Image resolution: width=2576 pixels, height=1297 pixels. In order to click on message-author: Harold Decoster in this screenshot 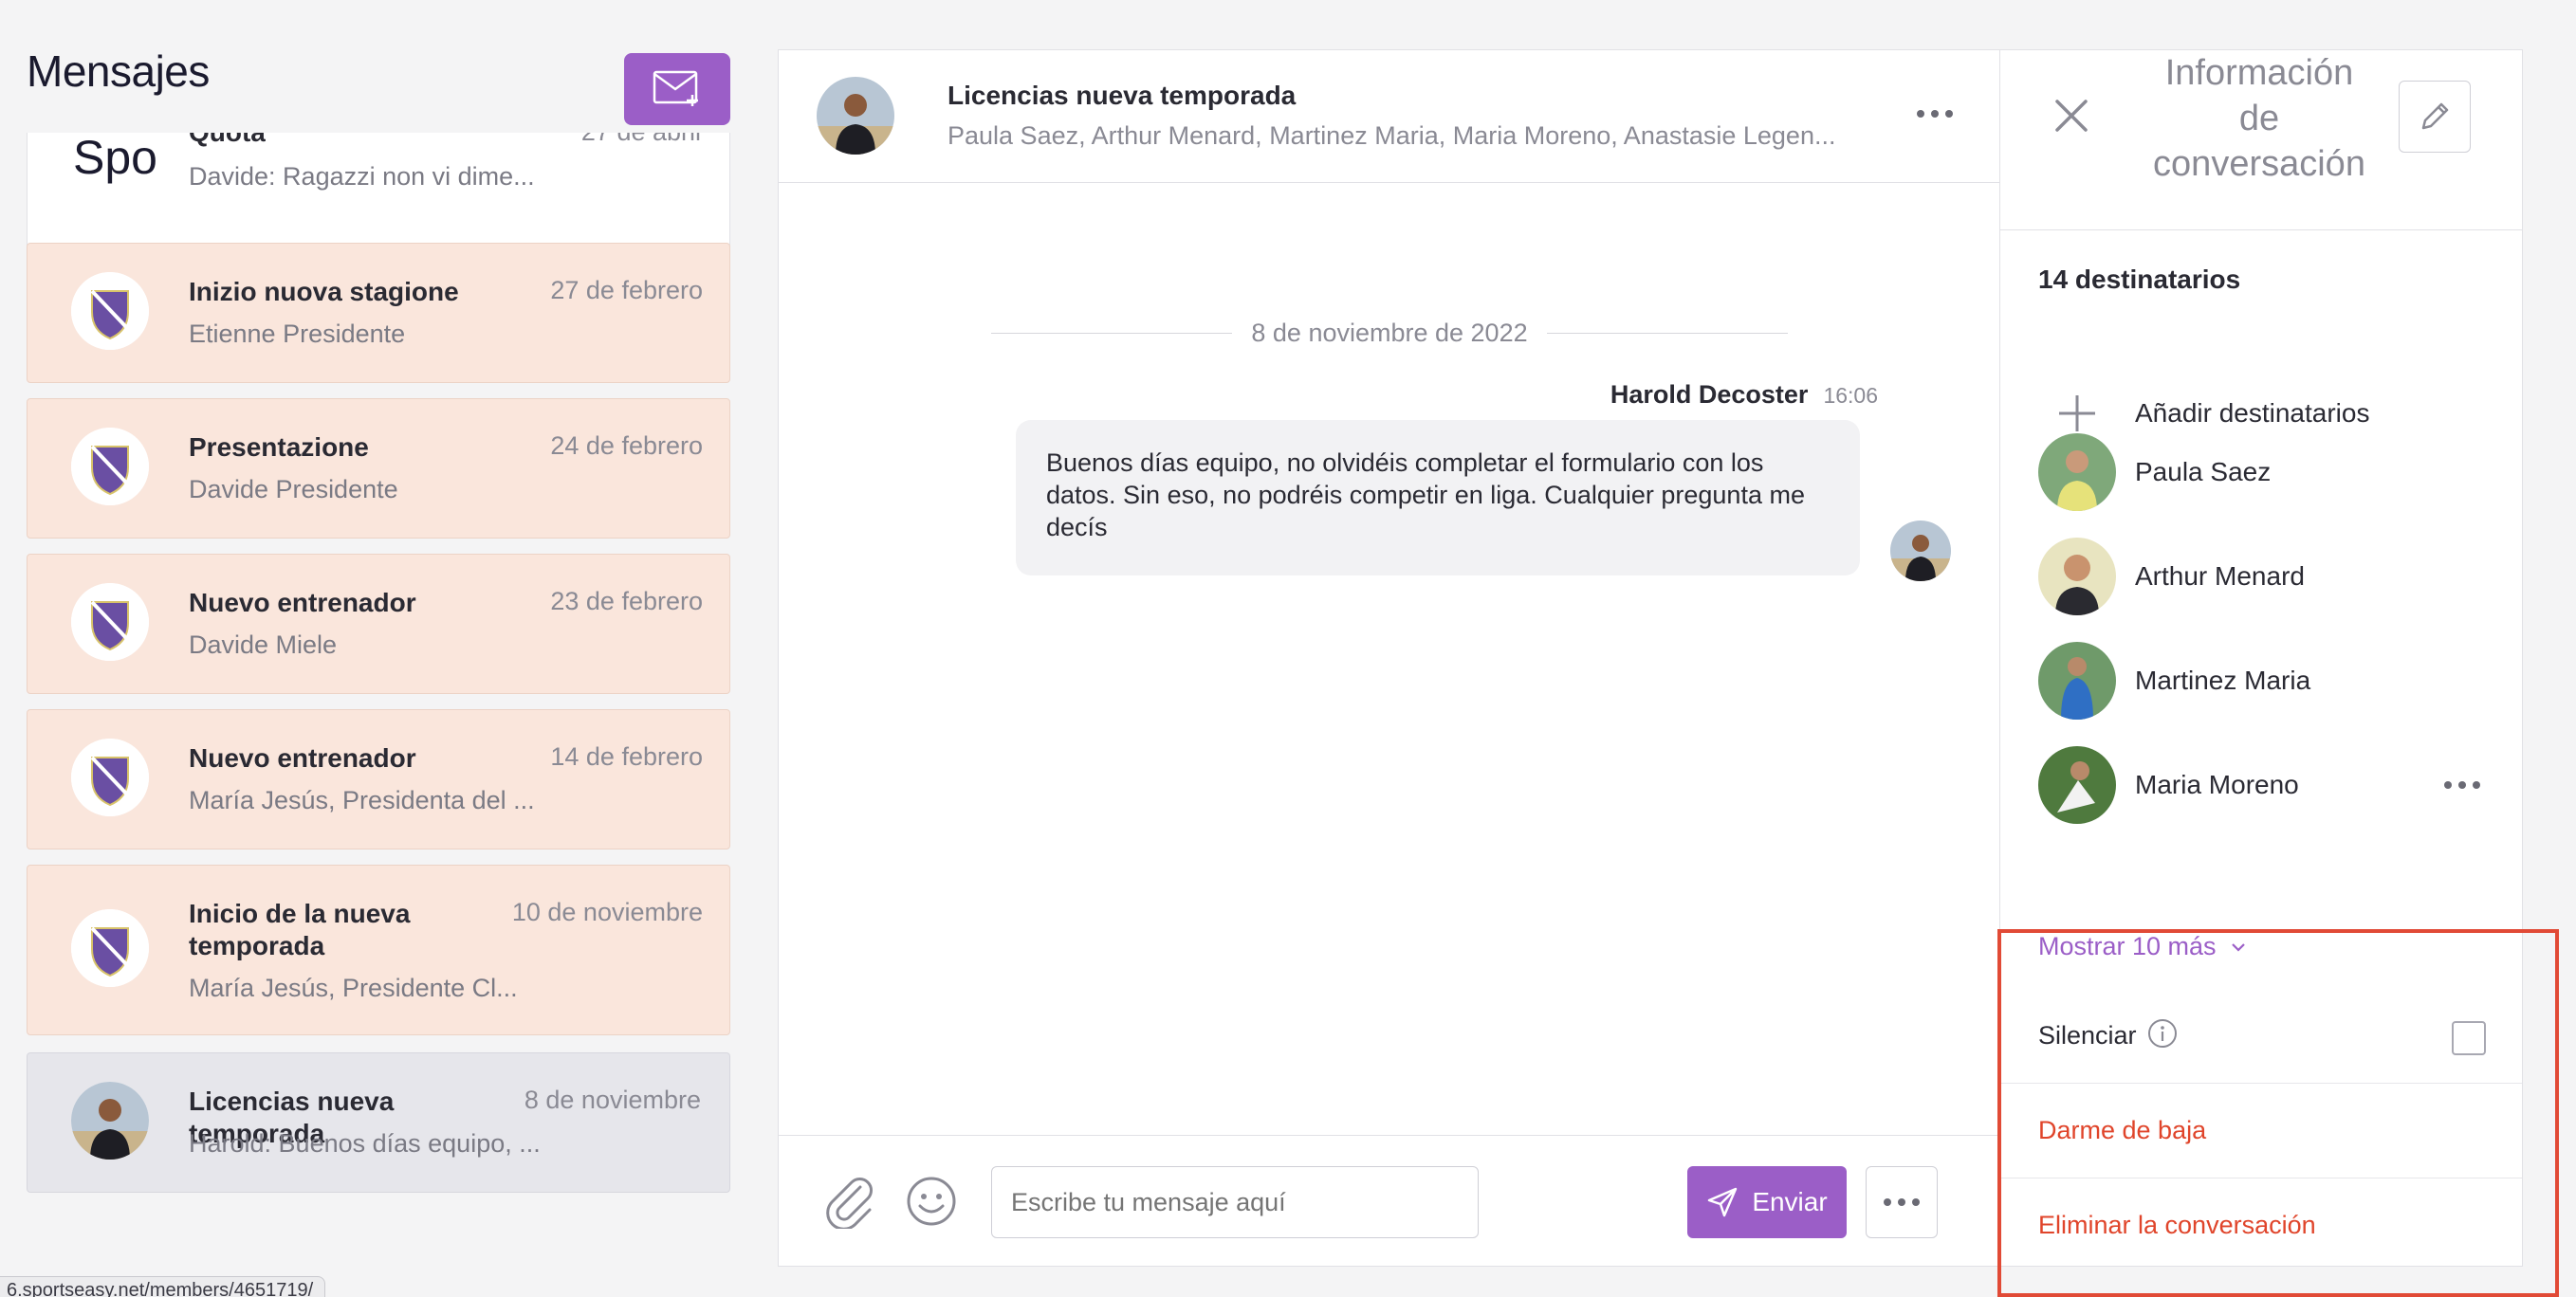, I will do `click(1709, 394)`.